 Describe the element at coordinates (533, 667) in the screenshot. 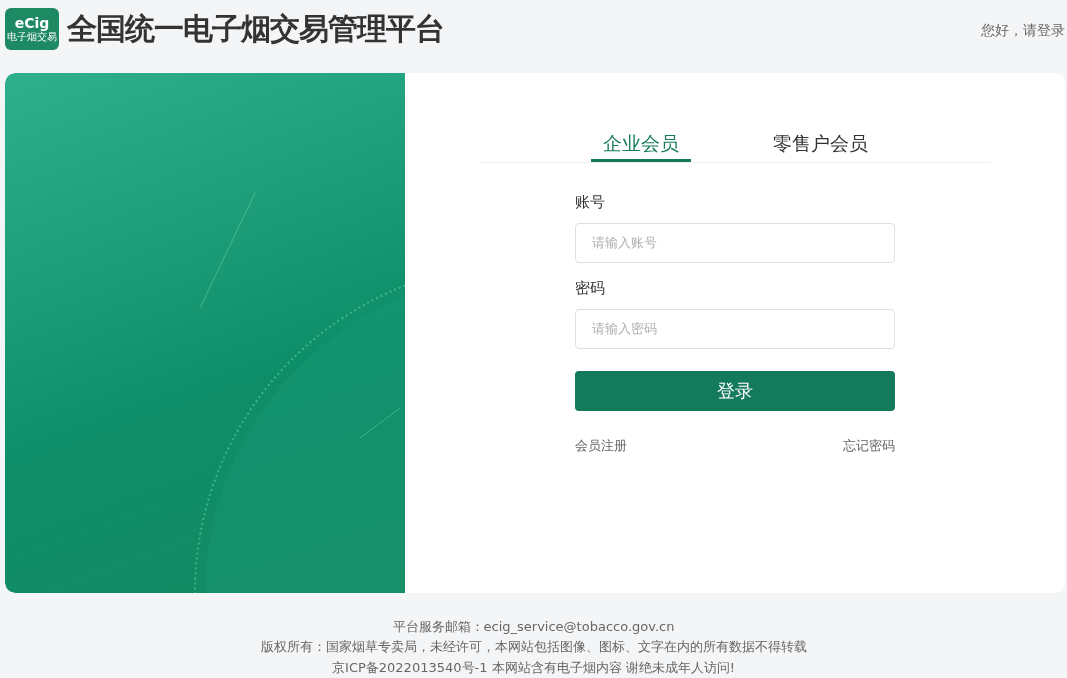

I see `footer-text: 京ICP备2022013540号-1 本网站含有电子烟内容 谢绝未成年人访问!` at that location.